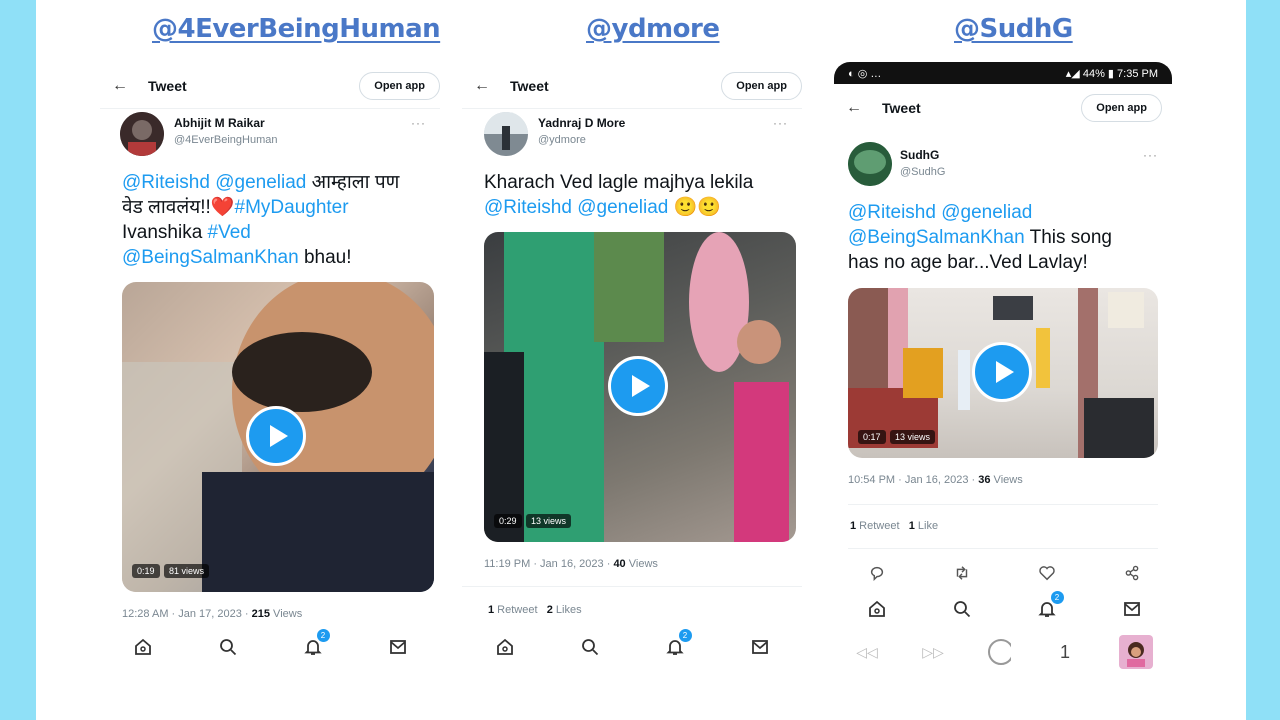 The height and width of the screenshot is (720, 1280). Describe the element at coordinates (567, 610) in the screenshot. I see `likes-label: Likes` at that location.